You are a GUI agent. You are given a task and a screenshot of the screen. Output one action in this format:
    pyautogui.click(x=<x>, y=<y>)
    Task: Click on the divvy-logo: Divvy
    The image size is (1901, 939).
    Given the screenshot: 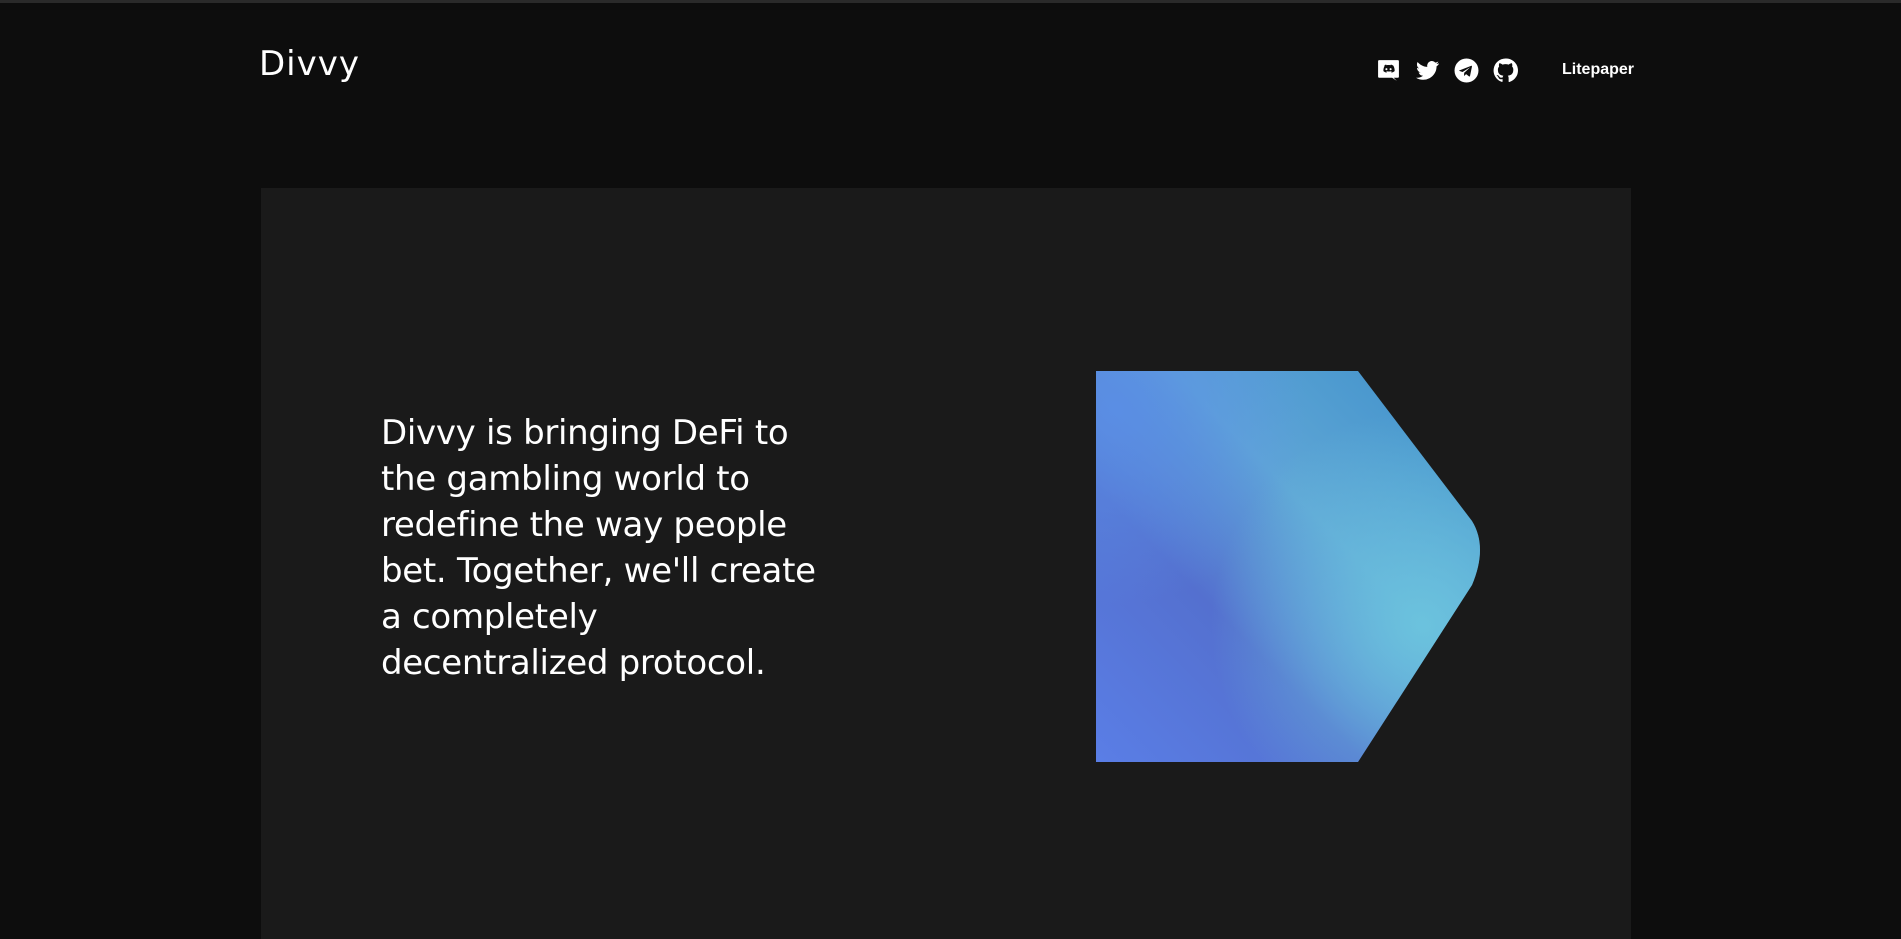 What is the action you would take?
    pyautogui.click(x=309, y=64)
    